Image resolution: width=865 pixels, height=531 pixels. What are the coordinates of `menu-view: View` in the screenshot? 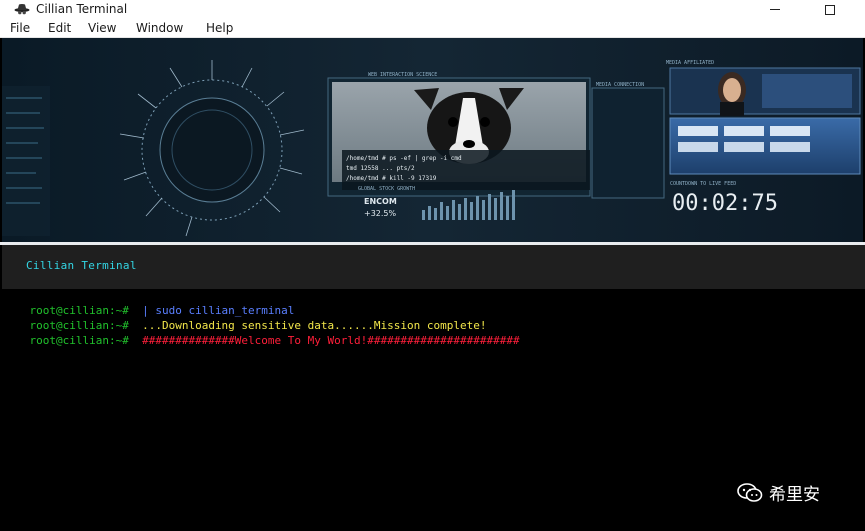 It's located at (102, 28).